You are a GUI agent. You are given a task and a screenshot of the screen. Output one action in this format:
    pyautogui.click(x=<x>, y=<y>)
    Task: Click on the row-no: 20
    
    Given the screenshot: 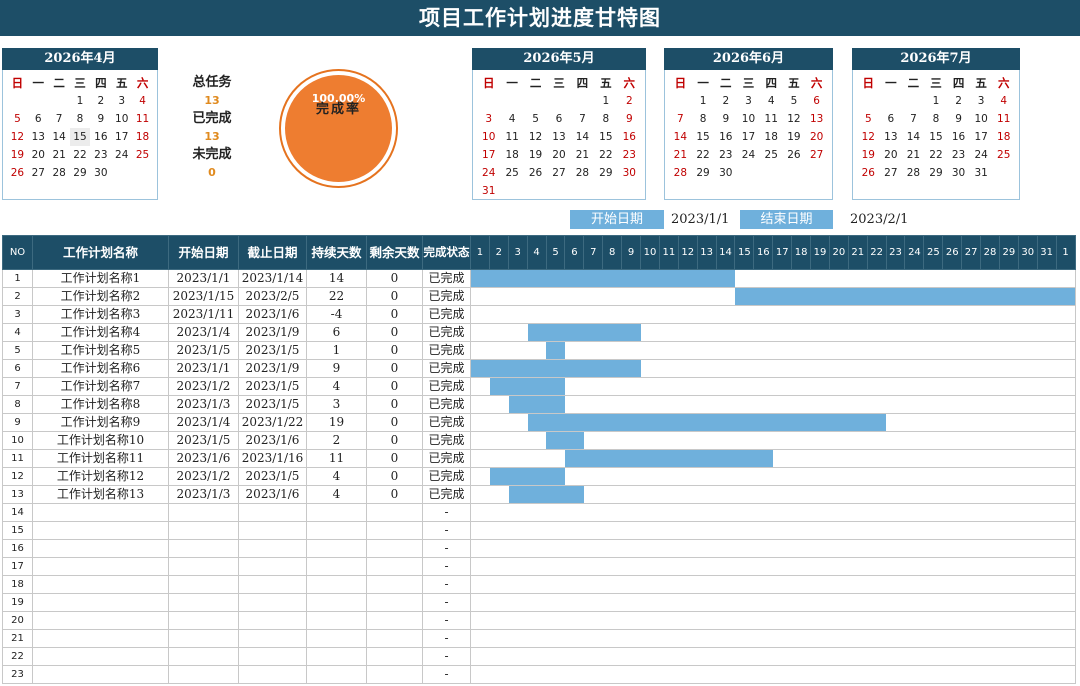 What is the action you would take?
    pyautogui.click(x=17, y=620)
    